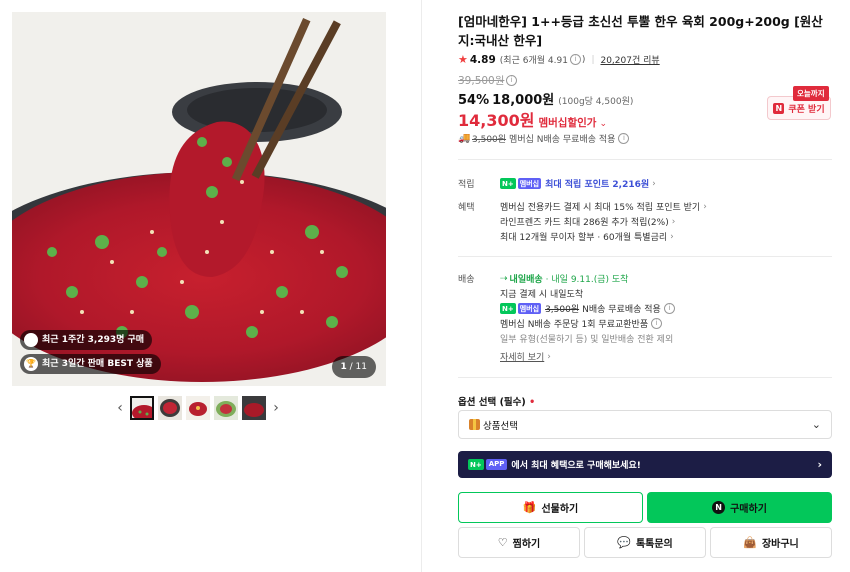  I want to click on sale-price-row: 54% 18,000원 (100g당 4,500원), so click(545, 98).